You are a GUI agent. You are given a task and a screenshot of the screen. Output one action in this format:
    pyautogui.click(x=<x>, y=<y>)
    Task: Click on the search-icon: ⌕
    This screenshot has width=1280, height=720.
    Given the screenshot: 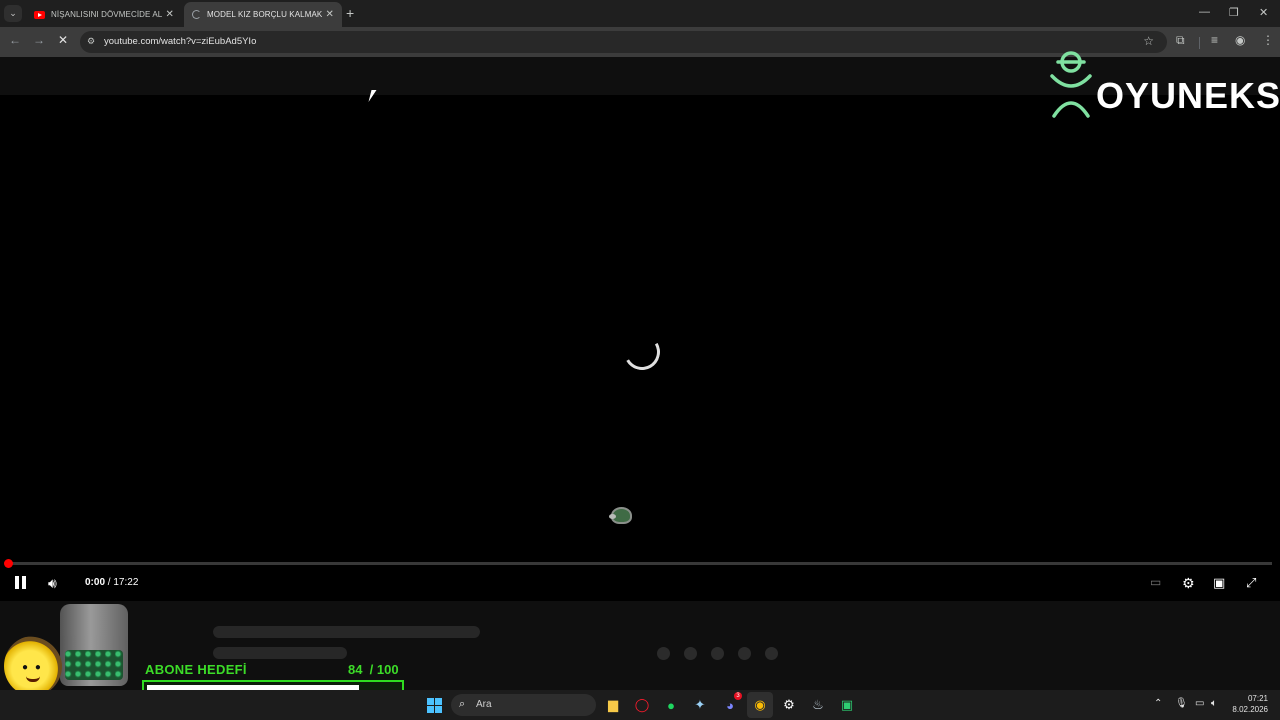 What is the action you would take?
    pyautogui.click(x=462, y=704)
    